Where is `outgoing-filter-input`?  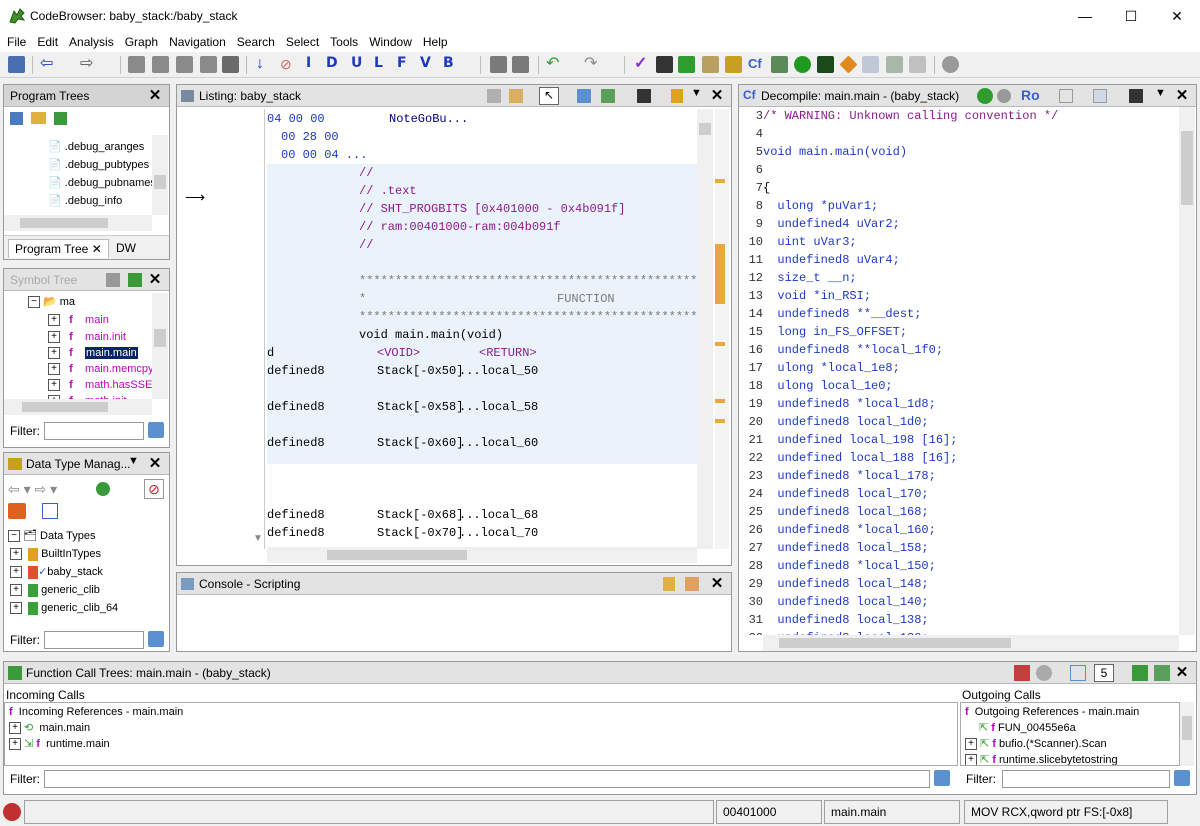 outgoing-filter-input is located at coordinates (1086, 779).